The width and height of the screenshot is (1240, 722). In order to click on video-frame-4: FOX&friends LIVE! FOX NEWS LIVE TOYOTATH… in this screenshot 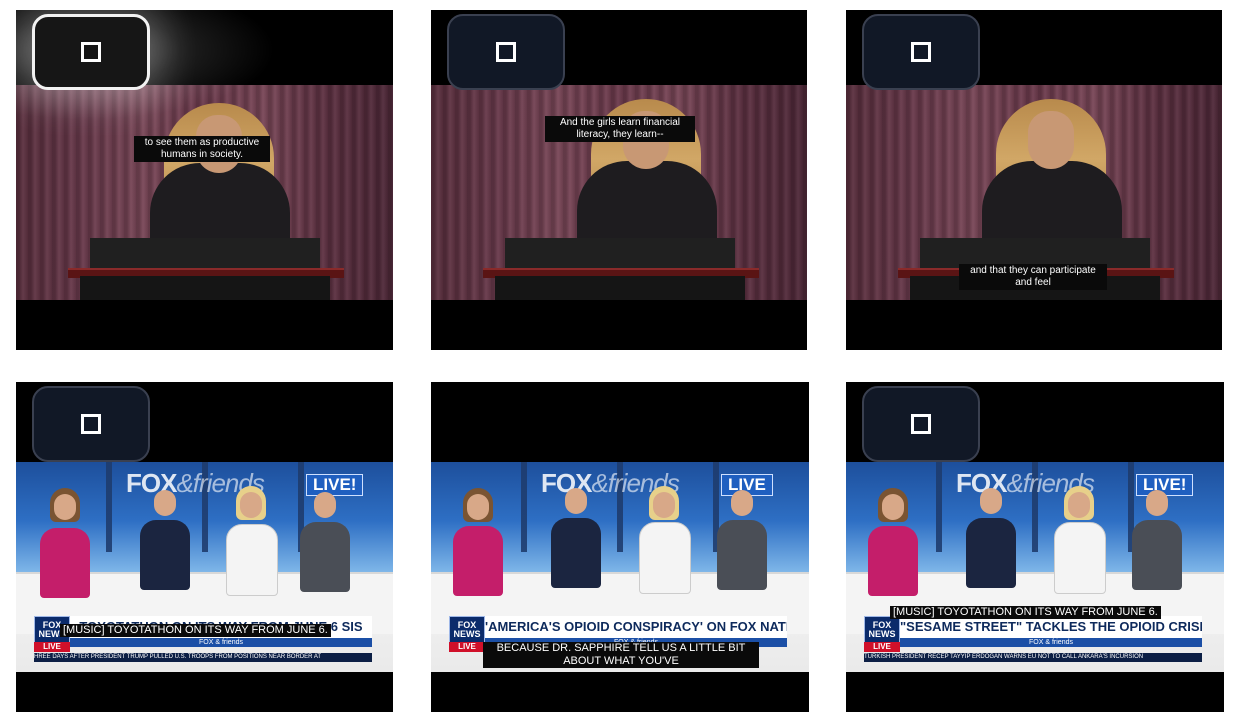, I will do `click(204, 547)`.